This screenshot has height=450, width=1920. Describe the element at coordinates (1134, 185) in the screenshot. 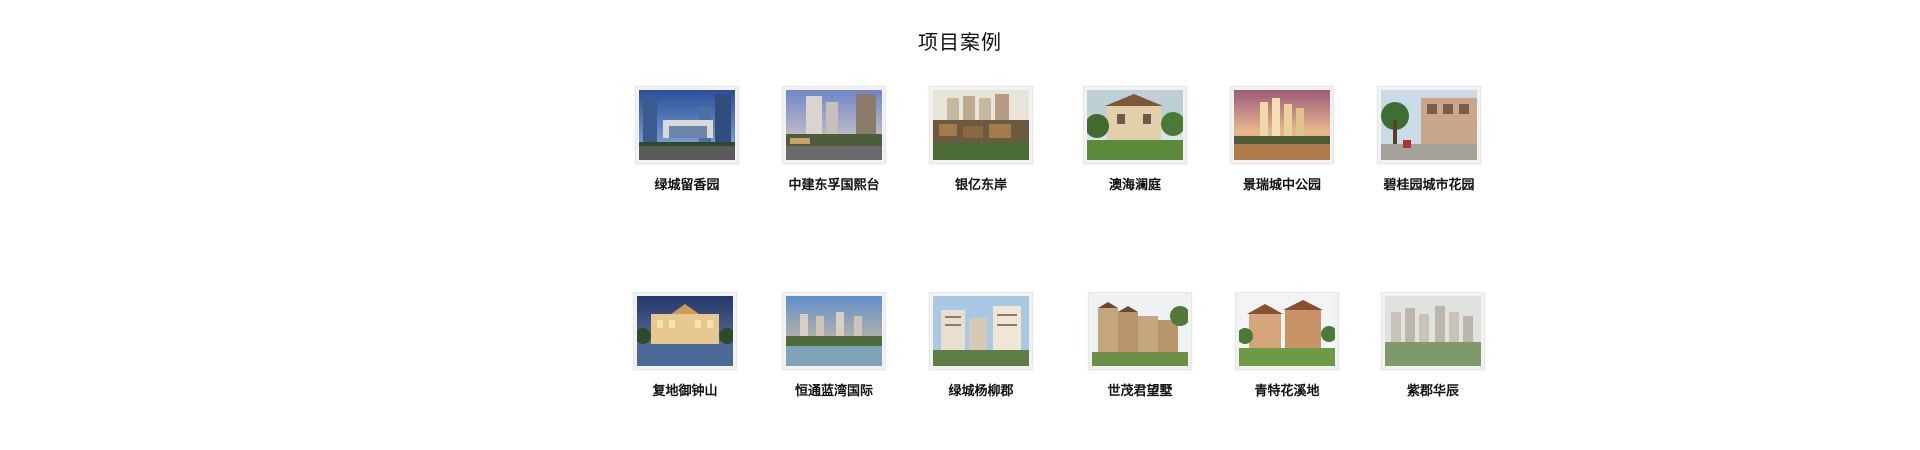

I see `project-name: 澳海澜庭` at that location.